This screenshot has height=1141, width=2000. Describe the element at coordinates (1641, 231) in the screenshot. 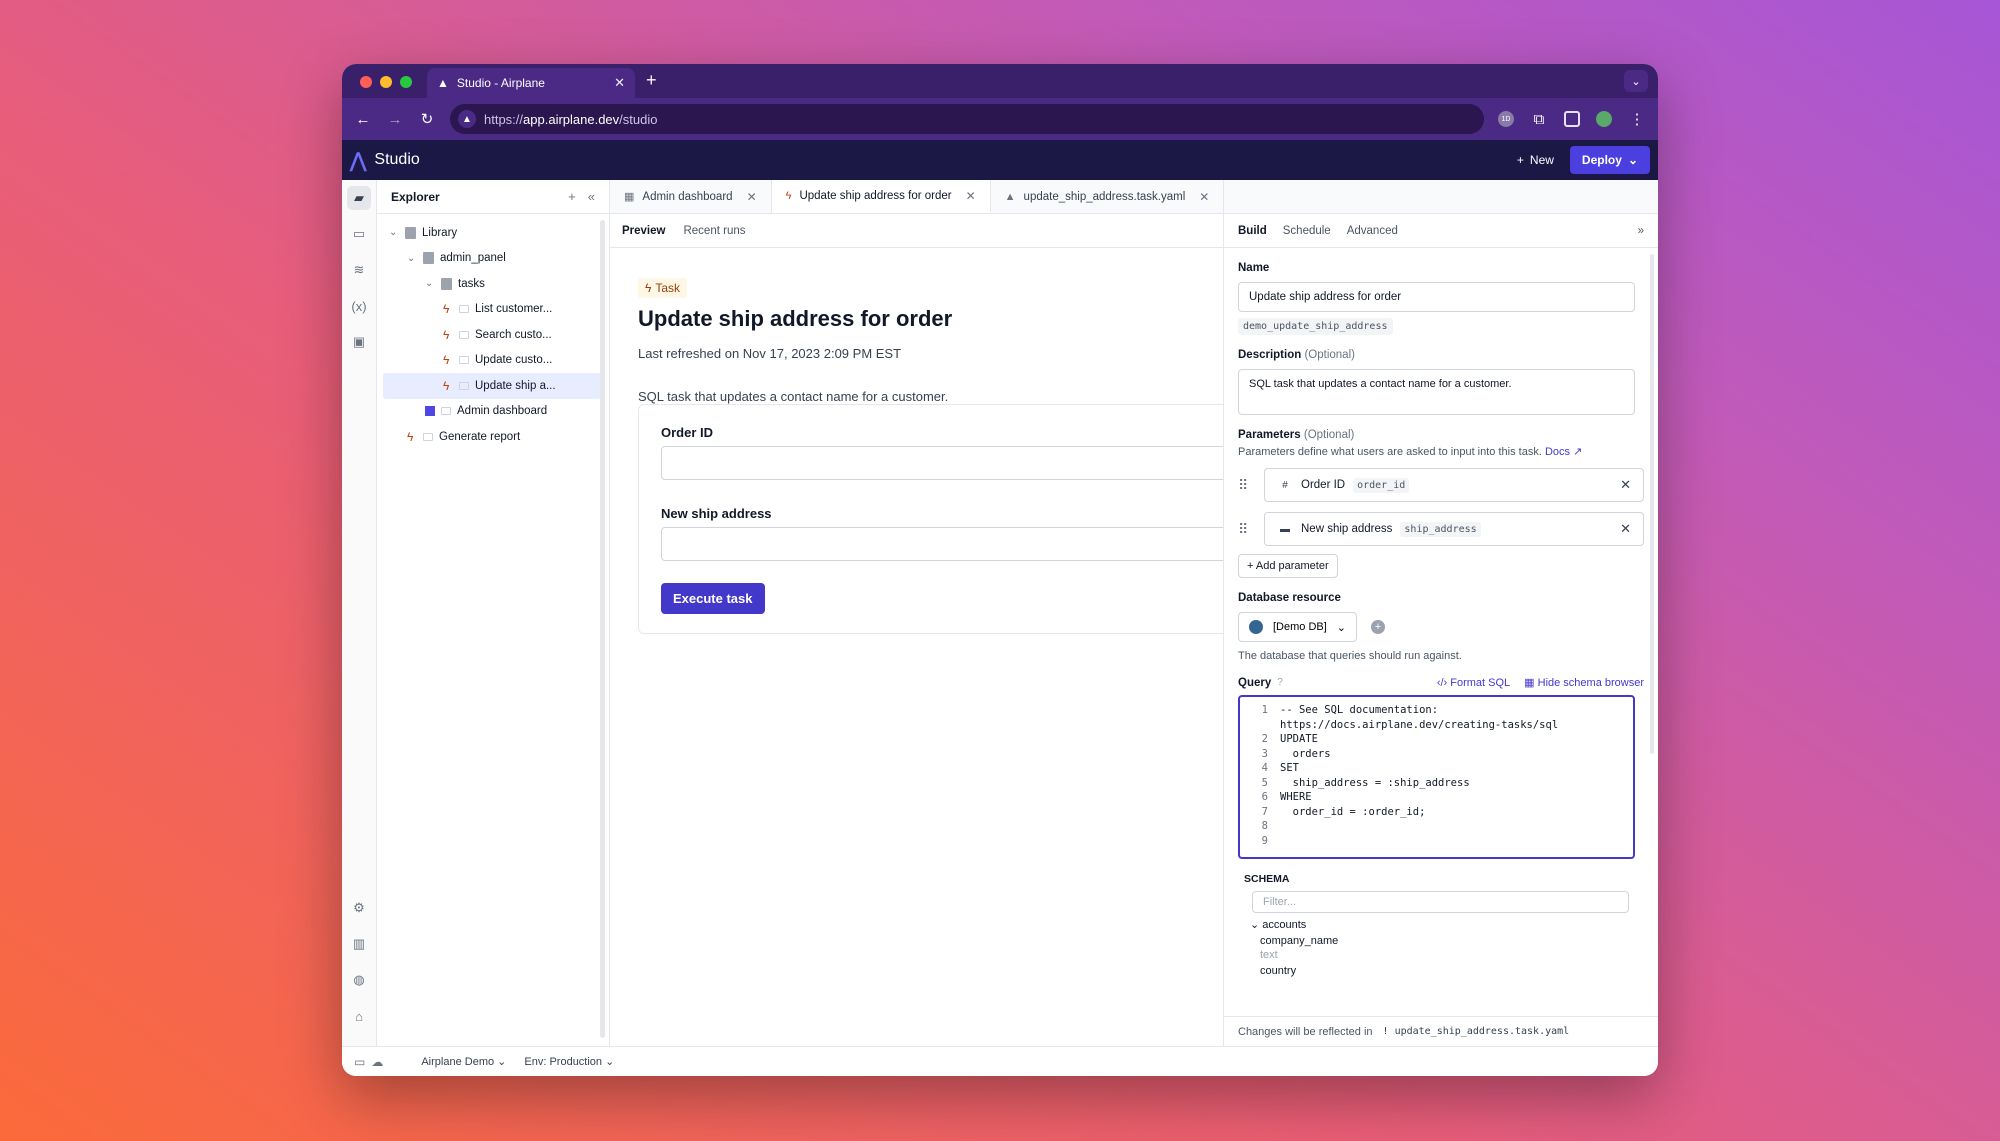

I see `expand-panel-icon: »` at that location.